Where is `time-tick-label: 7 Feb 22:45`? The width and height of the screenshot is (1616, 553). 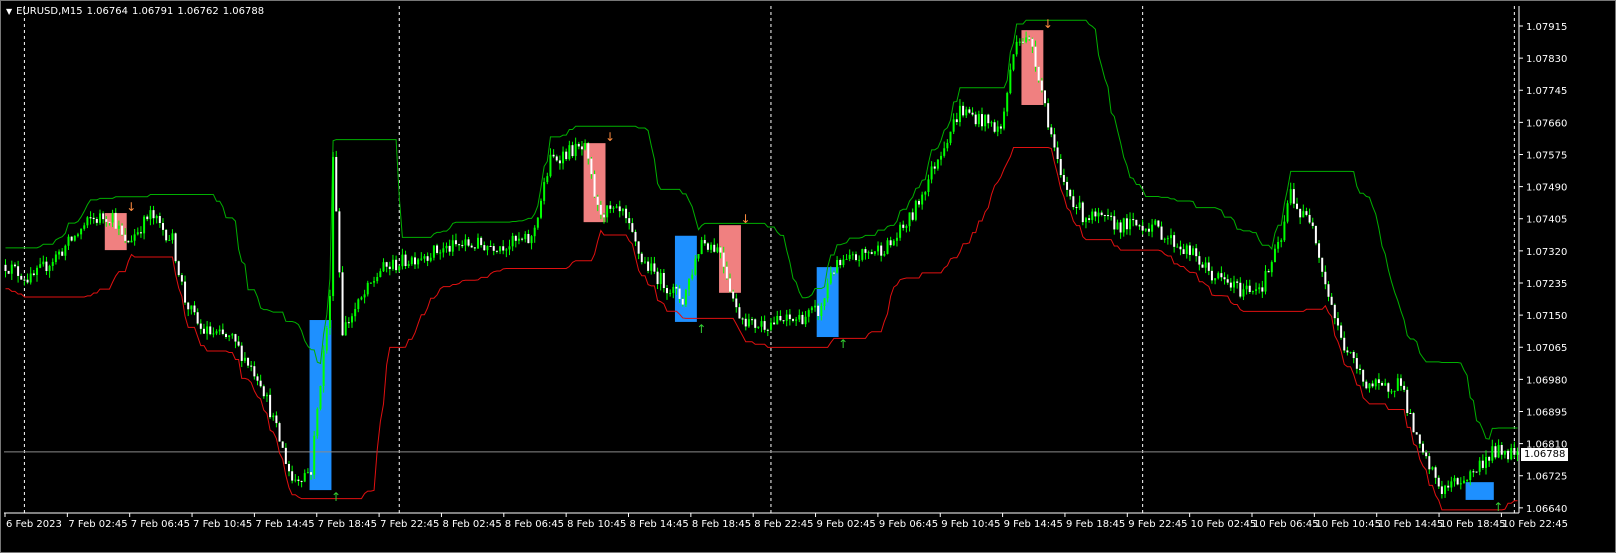 time-tick-label: 7 Feb 22:45 is located at coordinates (409, 524).